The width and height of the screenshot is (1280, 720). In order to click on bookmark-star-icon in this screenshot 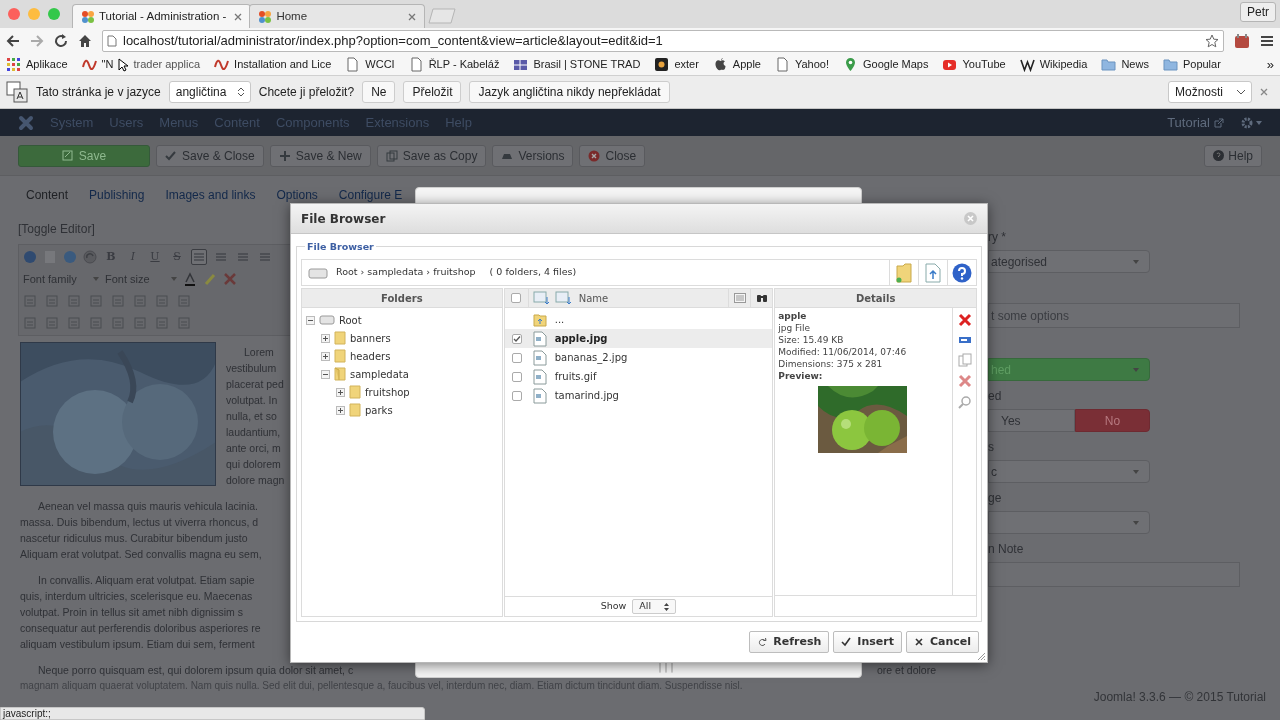, I will do `click(1212, 41)`.